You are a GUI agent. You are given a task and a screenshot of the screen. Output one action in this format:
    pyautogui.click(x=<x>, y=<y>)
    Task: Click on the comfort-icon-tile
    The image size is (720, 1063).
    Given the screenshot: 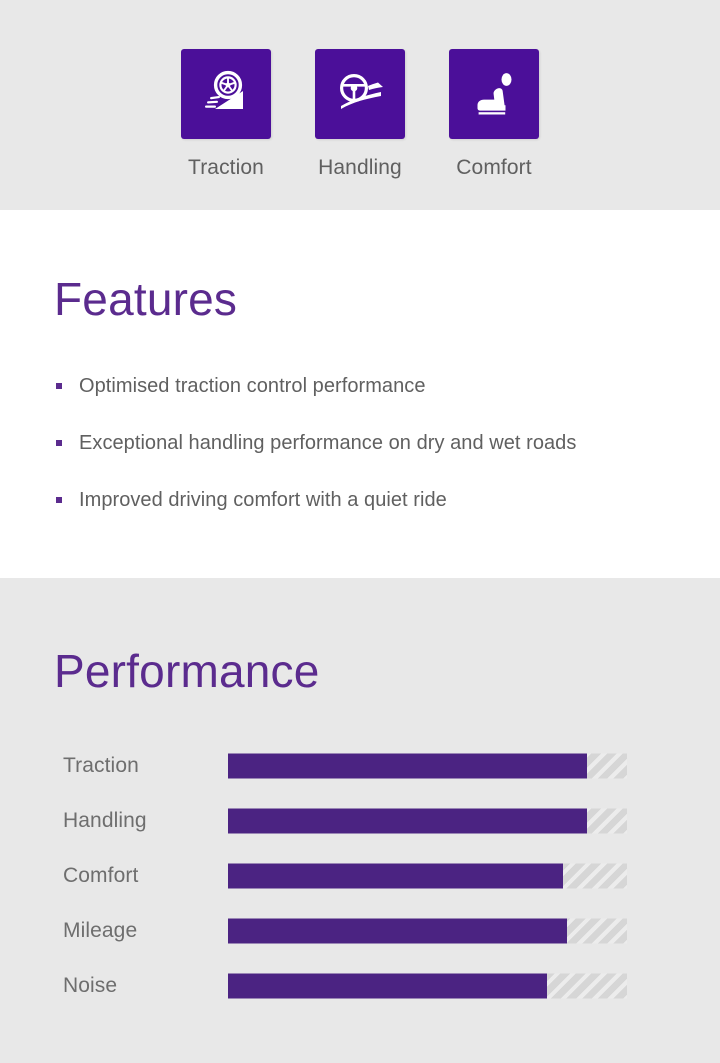 What is the action you would take?
    pyautogui.click(x=494, y=94)
    